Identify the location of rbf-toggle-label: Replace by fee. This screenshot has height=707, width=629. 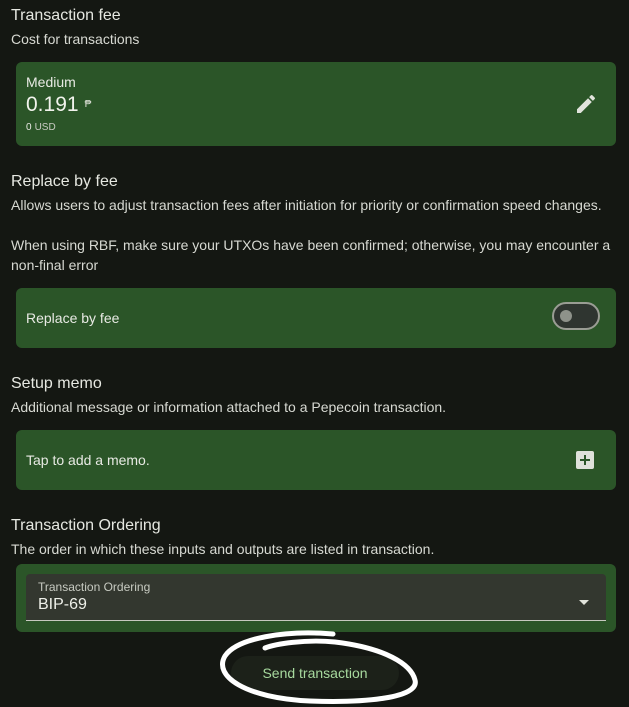
(73, 318).